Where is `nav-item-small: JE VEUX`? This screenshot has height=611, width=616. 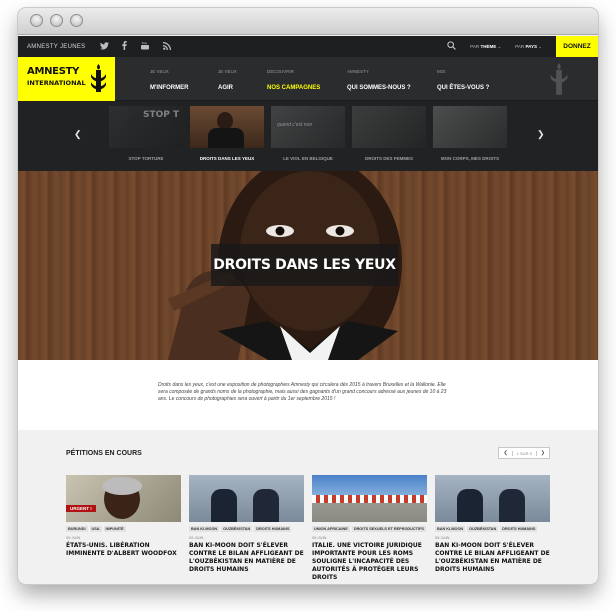
nav-item-small: JE VEUX is located at coordinates (159, 71).